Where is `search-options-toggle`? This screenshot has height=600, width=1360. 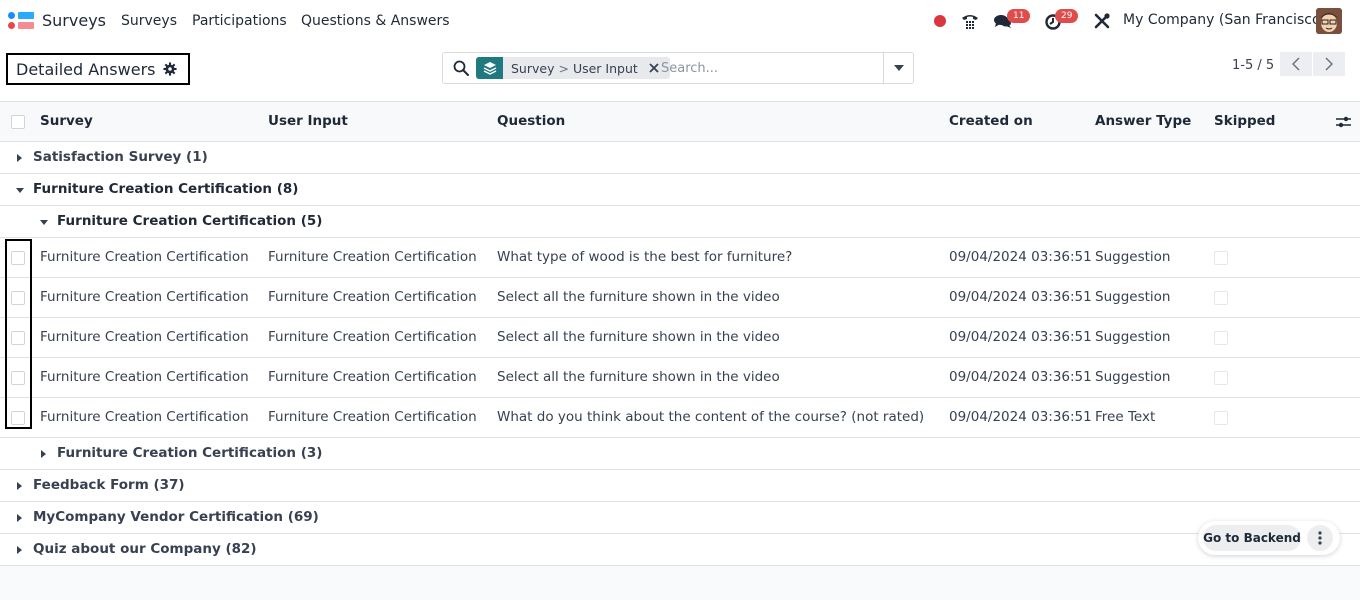
search-options-toggle is located at coordinates (898, 68).